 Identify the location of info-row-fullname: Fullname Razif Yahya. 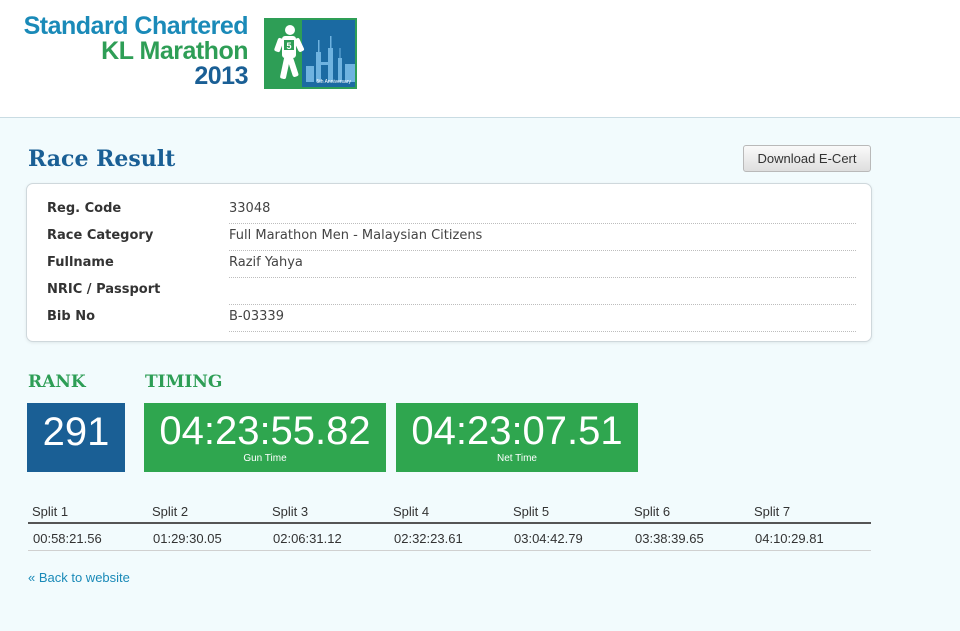
(450, 264).